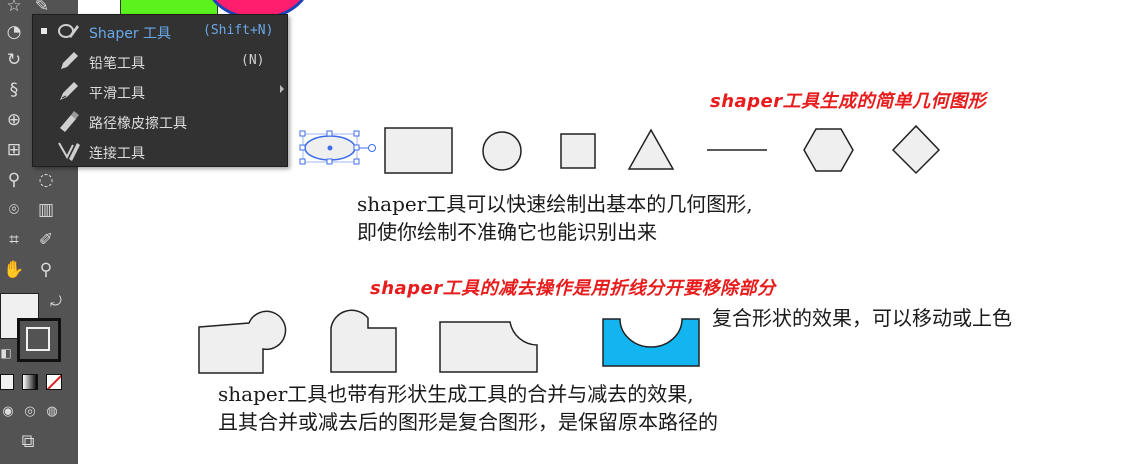 Image resolution: width=1137 pixels, height=464 pixels. What do you see at coordinates (916, 149) in the screenshot?
I see `diamond-shape` at bounding box center [916, 149].